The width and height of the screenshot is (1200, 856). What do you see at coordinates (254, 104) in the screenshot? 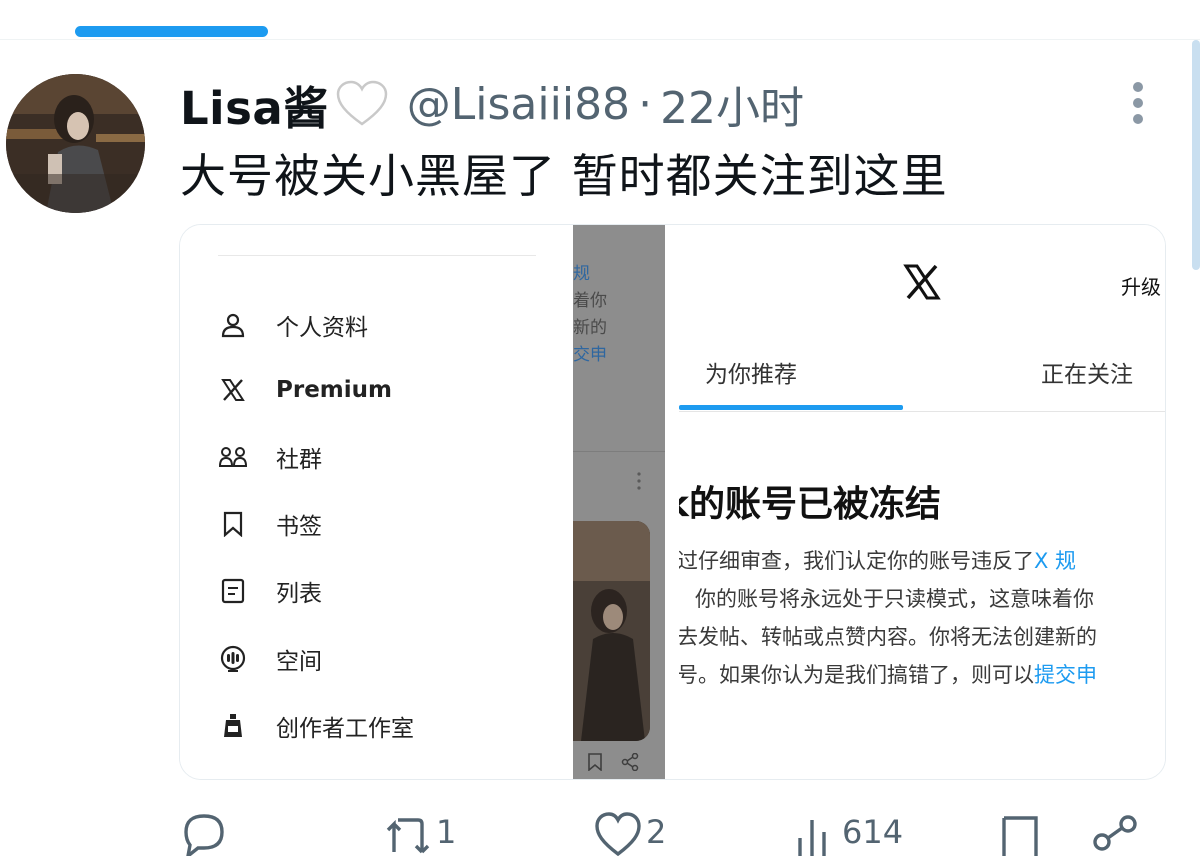
I see `display-name: Lisa酱` at bounding box center [254, 104].